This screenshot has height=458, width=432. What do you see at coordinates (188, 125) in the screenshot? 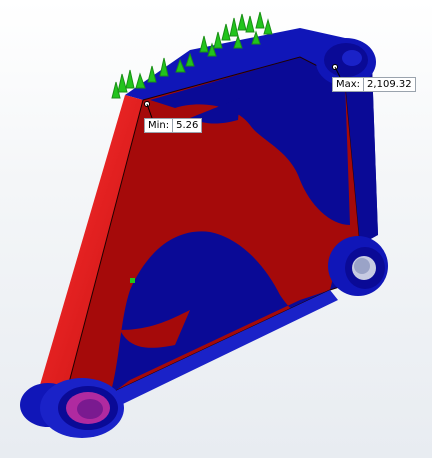
I see `min-probe-value: 5.26` at bounding box center [188, 125].